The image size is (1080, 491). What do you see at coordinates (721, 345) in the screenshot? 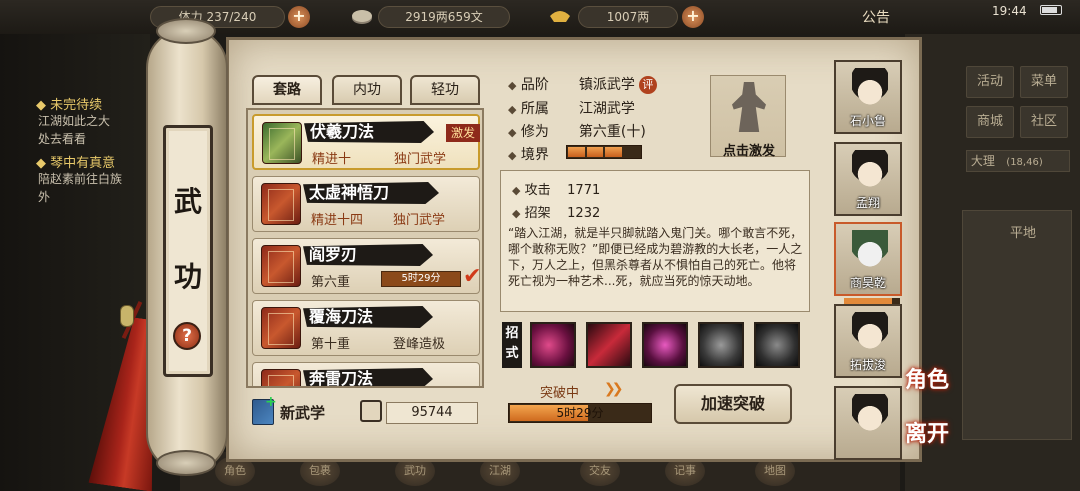
I see `move-4-icon` at bounding box center [721, 345].